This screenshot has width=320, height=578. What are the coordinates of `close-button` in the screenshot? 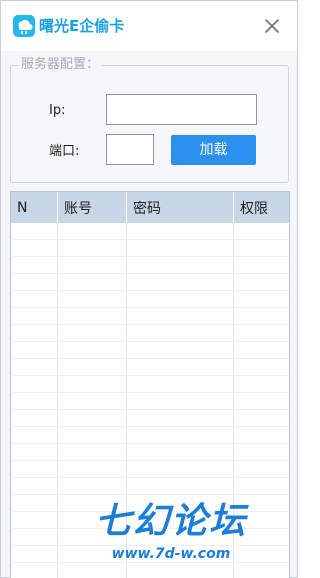 It's located at (272, 26).